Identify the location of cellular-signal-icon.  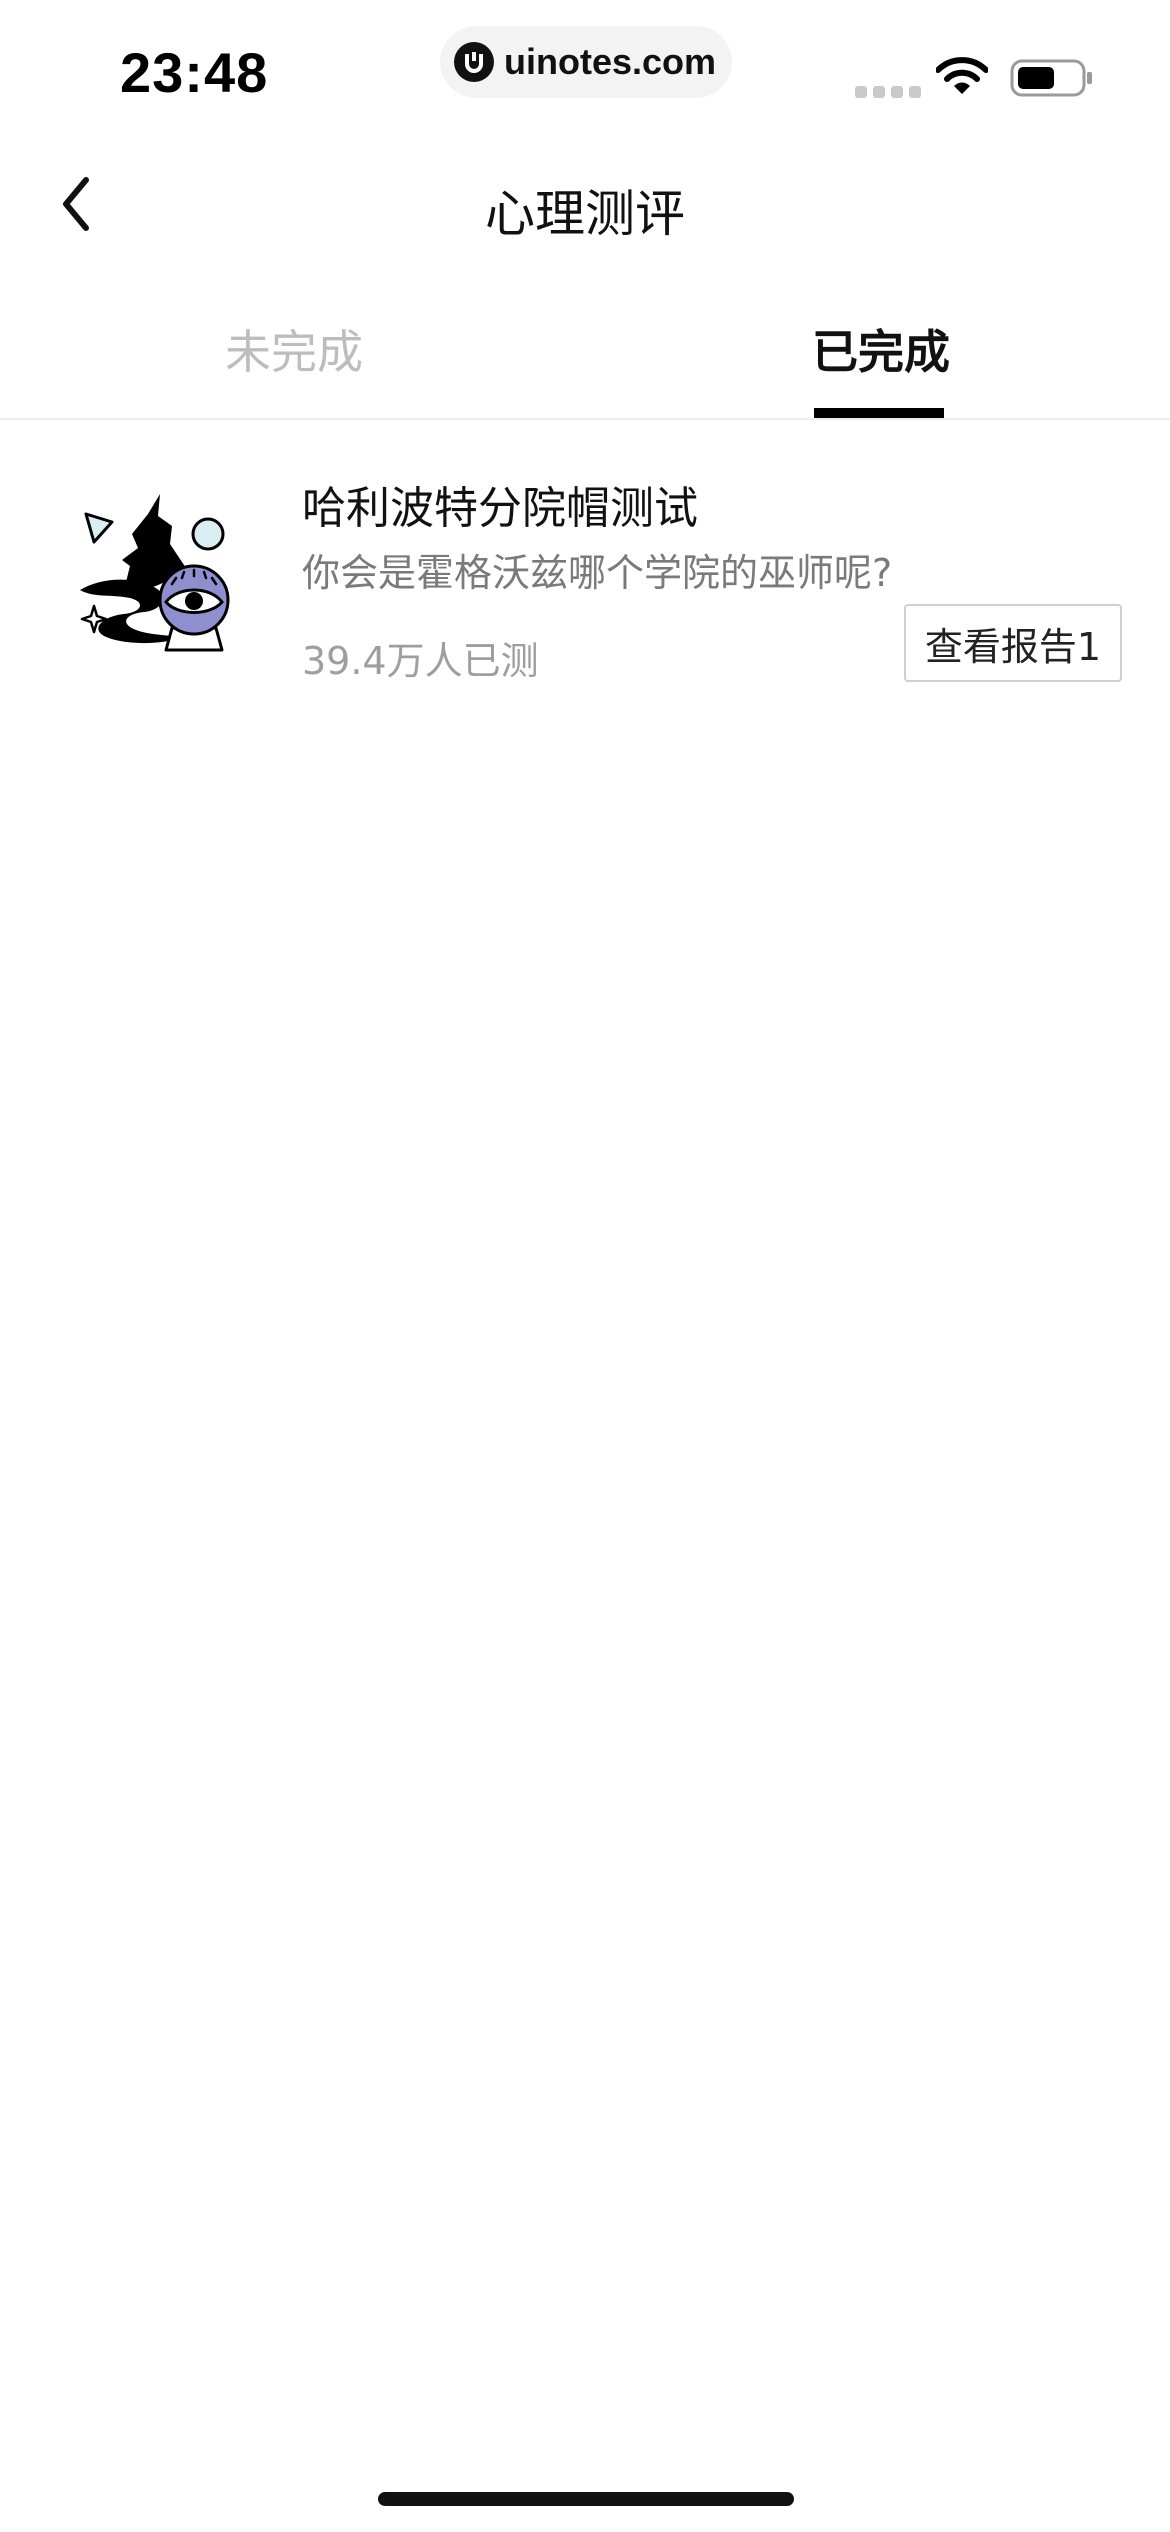
(888, 92).